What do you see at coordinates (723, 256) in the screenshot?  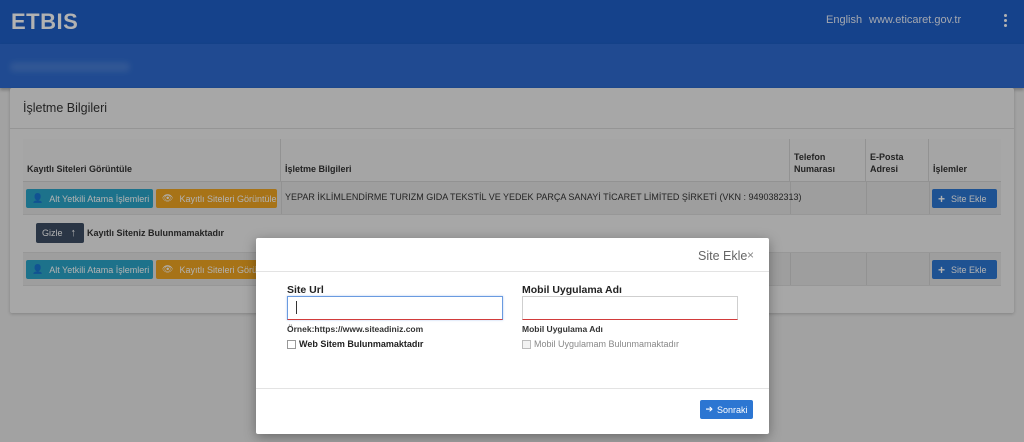 I see `modal-title: Site Ekle` at bounding box center [723, 256].